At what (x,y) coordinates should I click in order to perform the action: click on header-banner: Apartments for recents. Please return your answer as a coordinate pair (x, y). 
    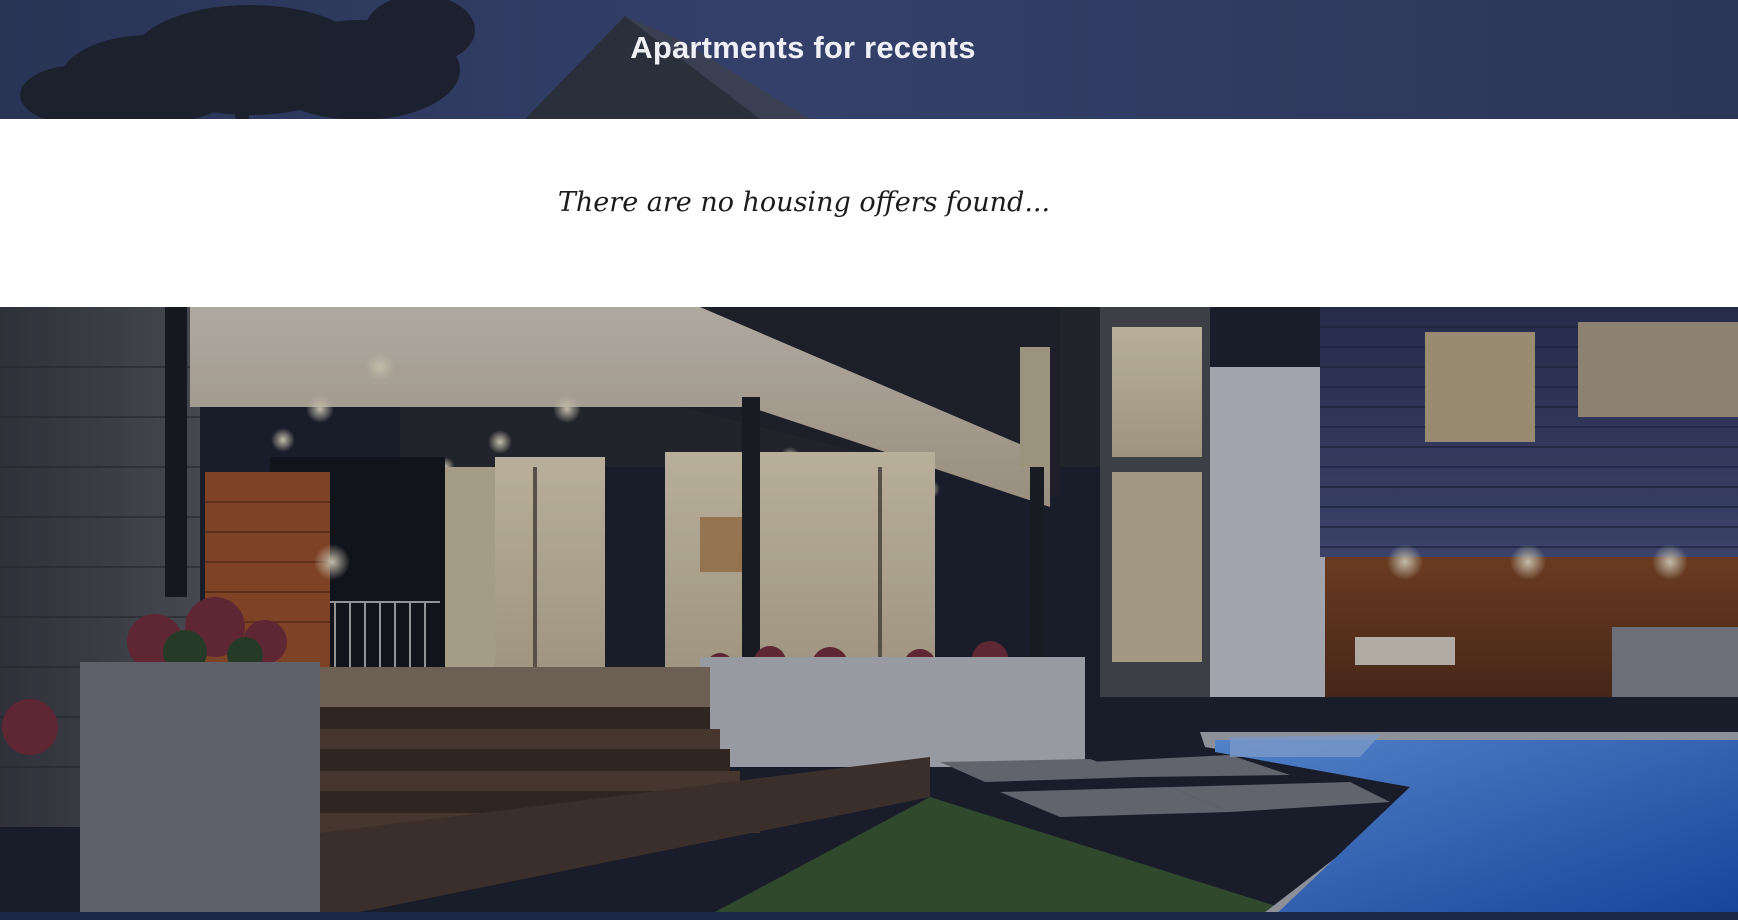
    Looking at the image, I should click on (869, 59).